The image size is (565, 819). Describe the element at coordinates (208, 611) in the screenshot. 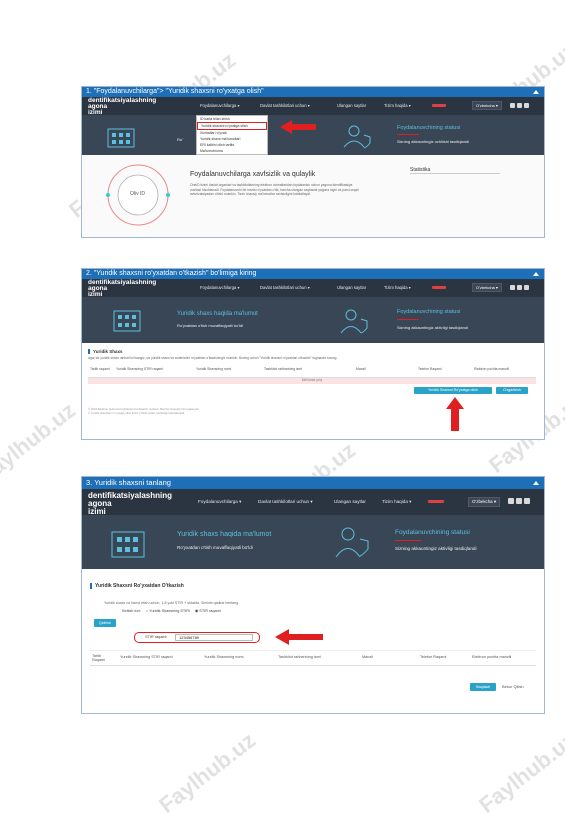

I see `radio-stir-number: ◉ STIR raqami` at that location.